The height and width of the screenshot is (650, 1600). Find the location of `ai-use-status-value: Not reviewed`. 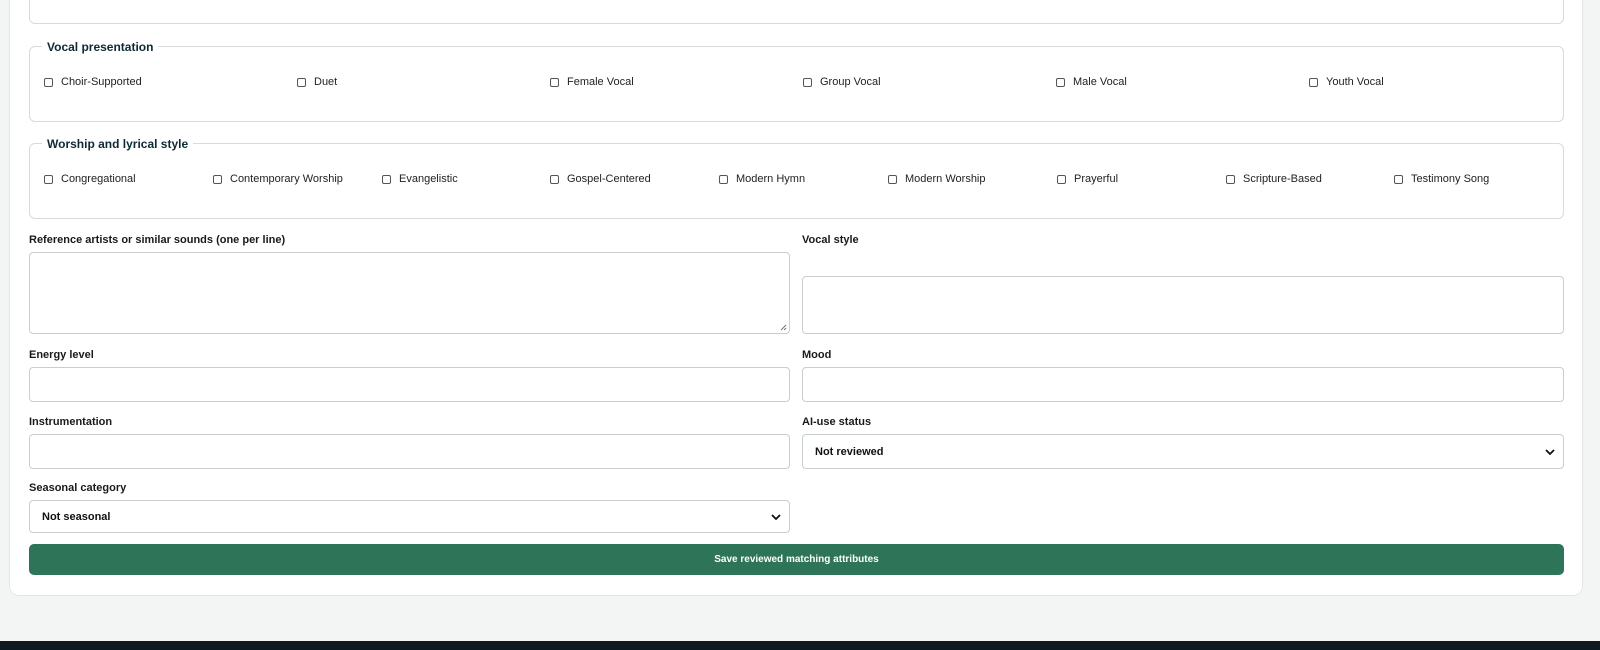

ai-use-status-value: Not reviewed is located at coordinates (849, 451).